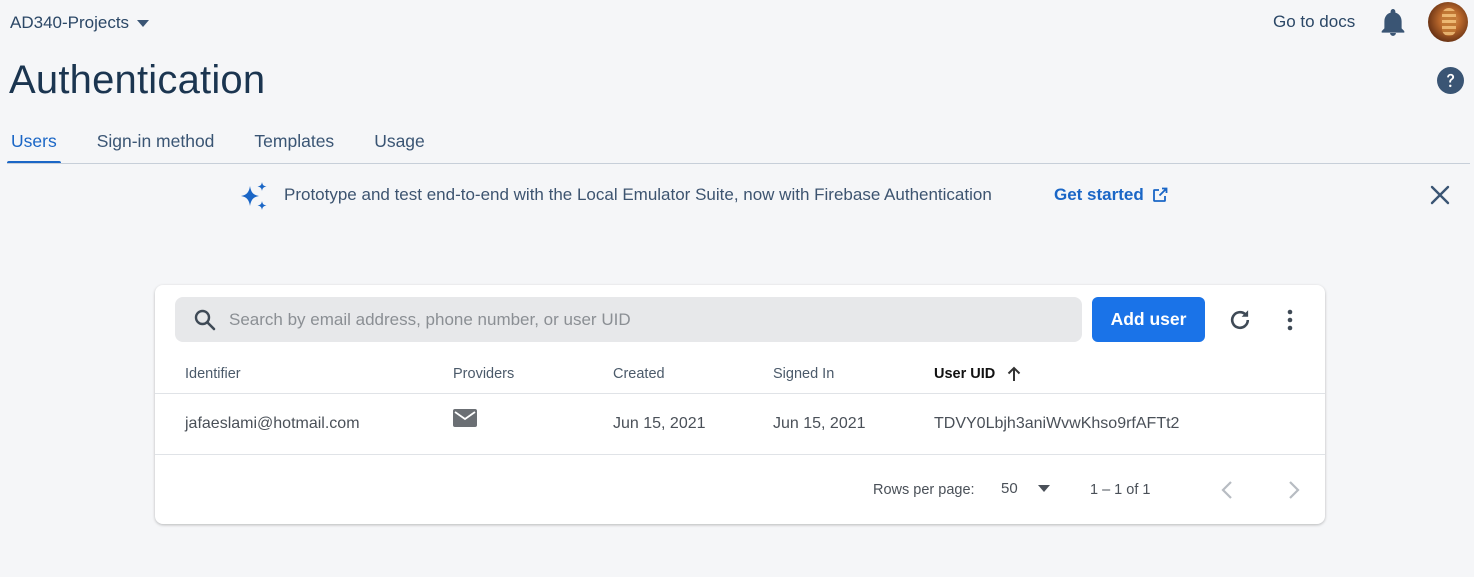 Image resolution: width=1474 pixels, height=577 pixels. Describe the element at coordinates (659, 423) in the screenshot. I see `row-created: Jun 15, 2021` at that location.